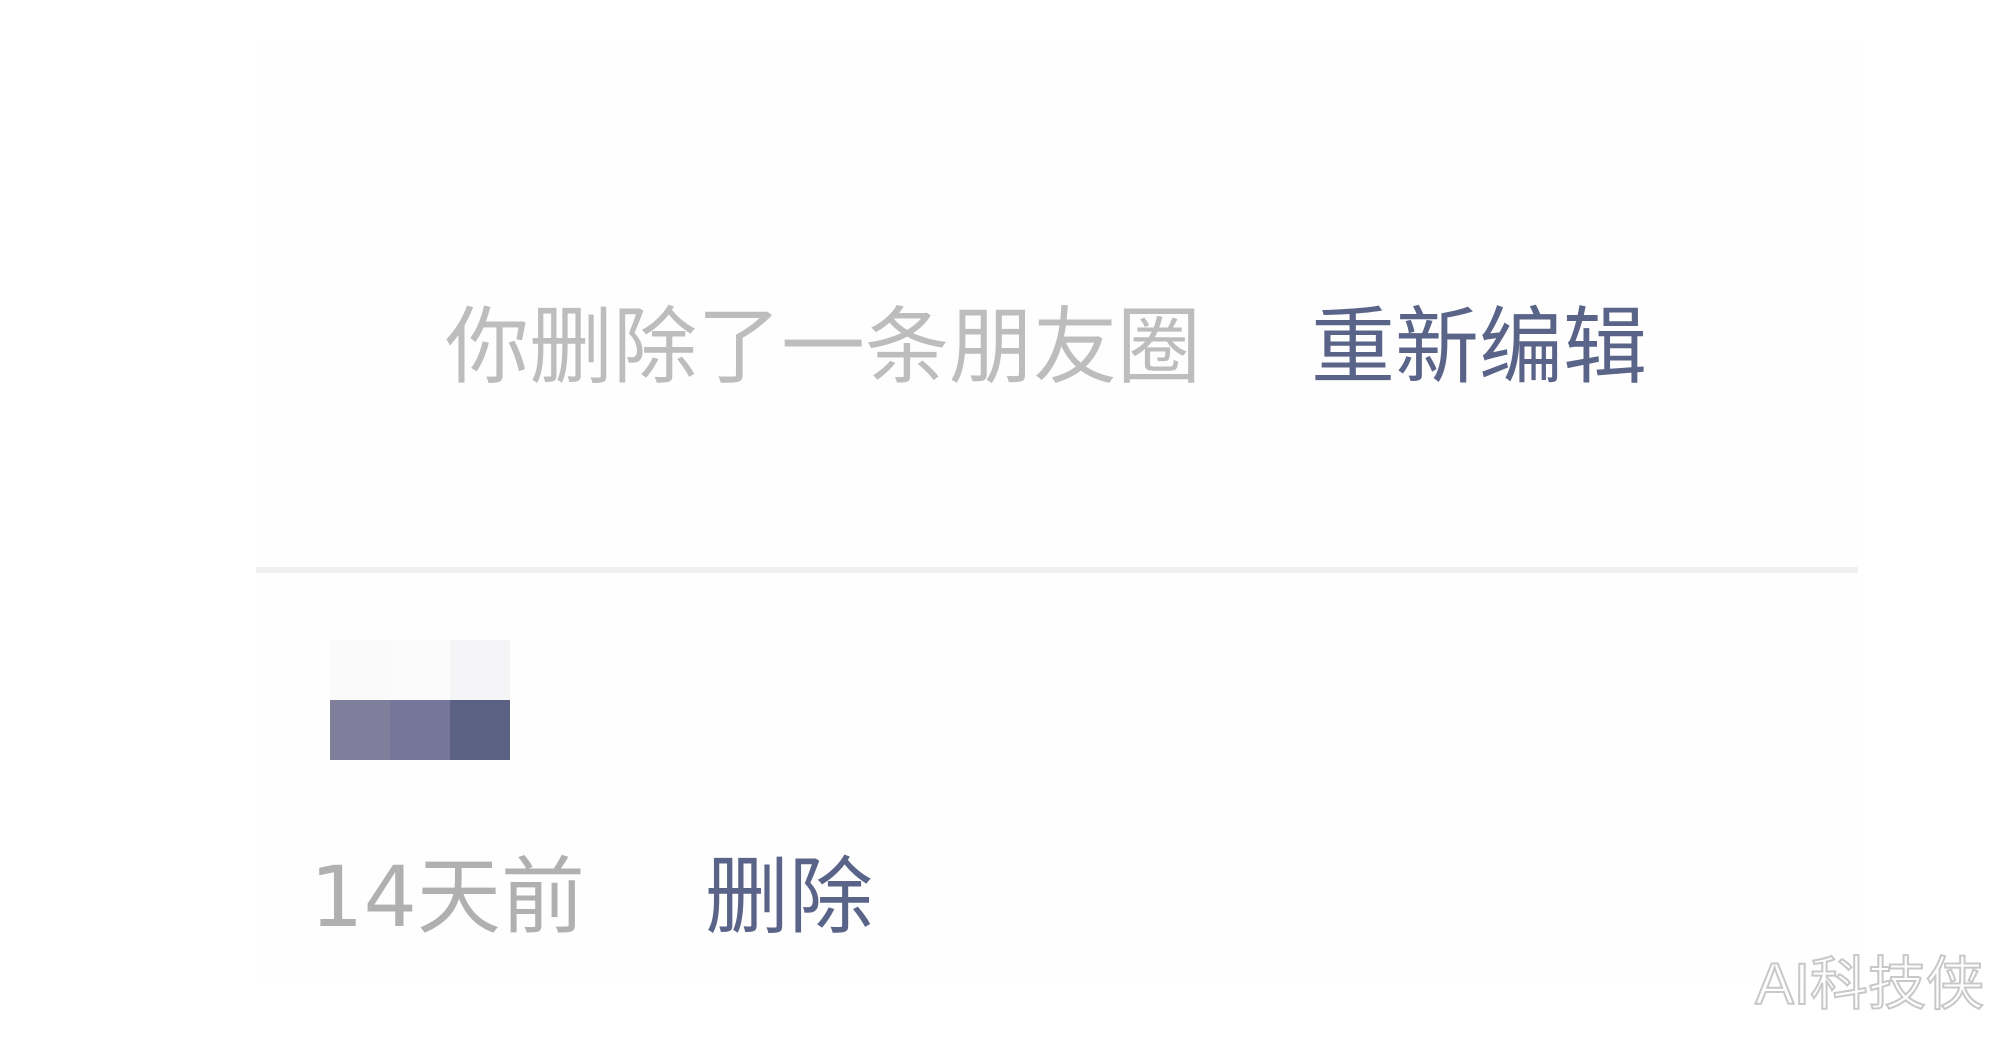 Image resolution: width=2000 pixels, height=1057 pixels. Describe the element at coordinates (591, 893) in the screenshot. I see `moment-meta-row: 14天前 删除` at that location.